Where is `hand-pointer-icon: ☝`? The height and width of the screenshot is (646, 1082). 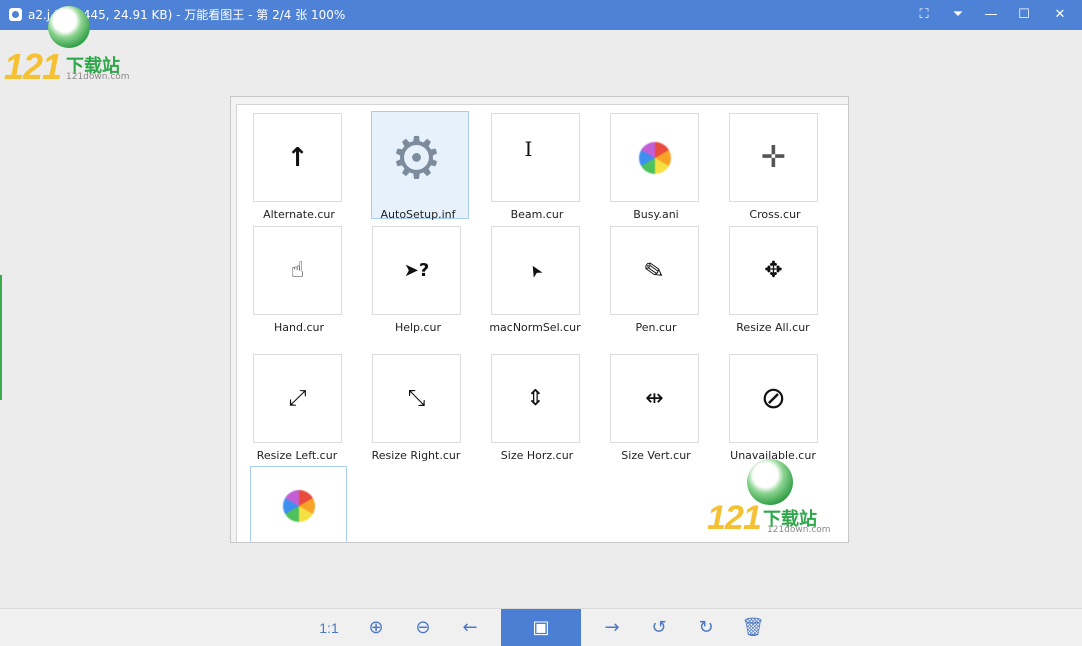
hand-pointer-icon: ☝ is located at coordinates (297, 270).